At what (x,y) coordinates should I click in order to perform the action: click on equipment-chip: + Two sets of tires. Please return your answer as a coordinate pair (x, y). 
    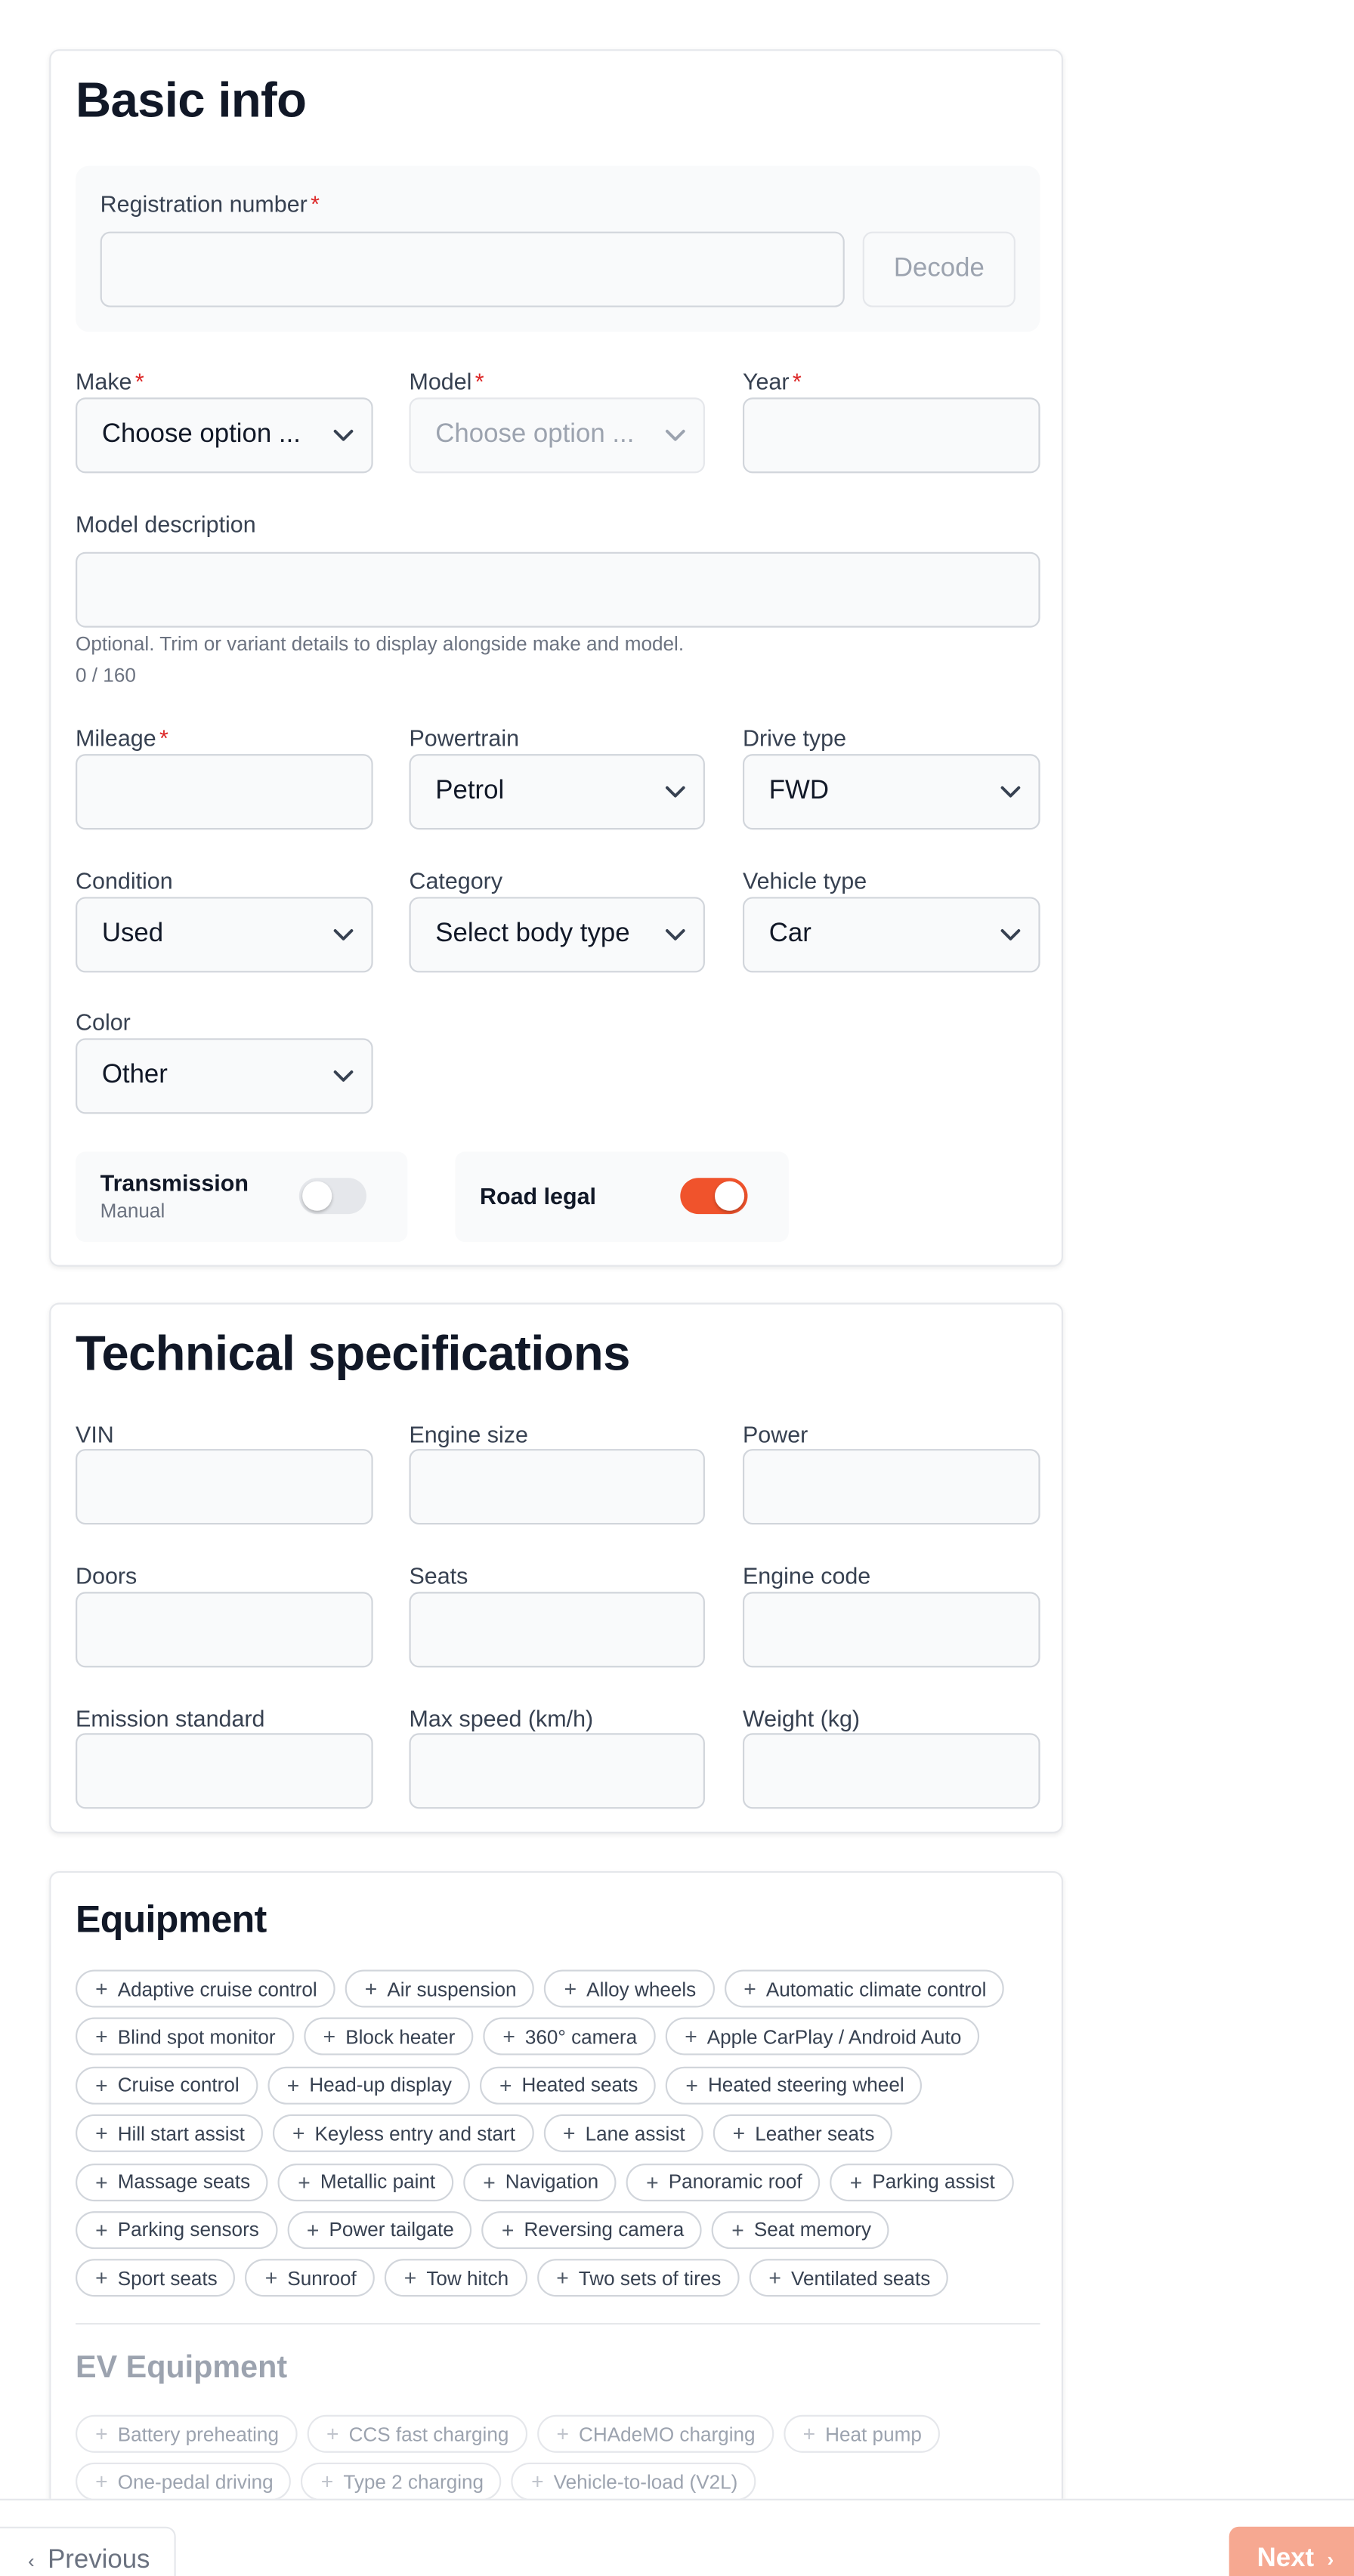
    Looking at the image, I should click on (638, 2278).